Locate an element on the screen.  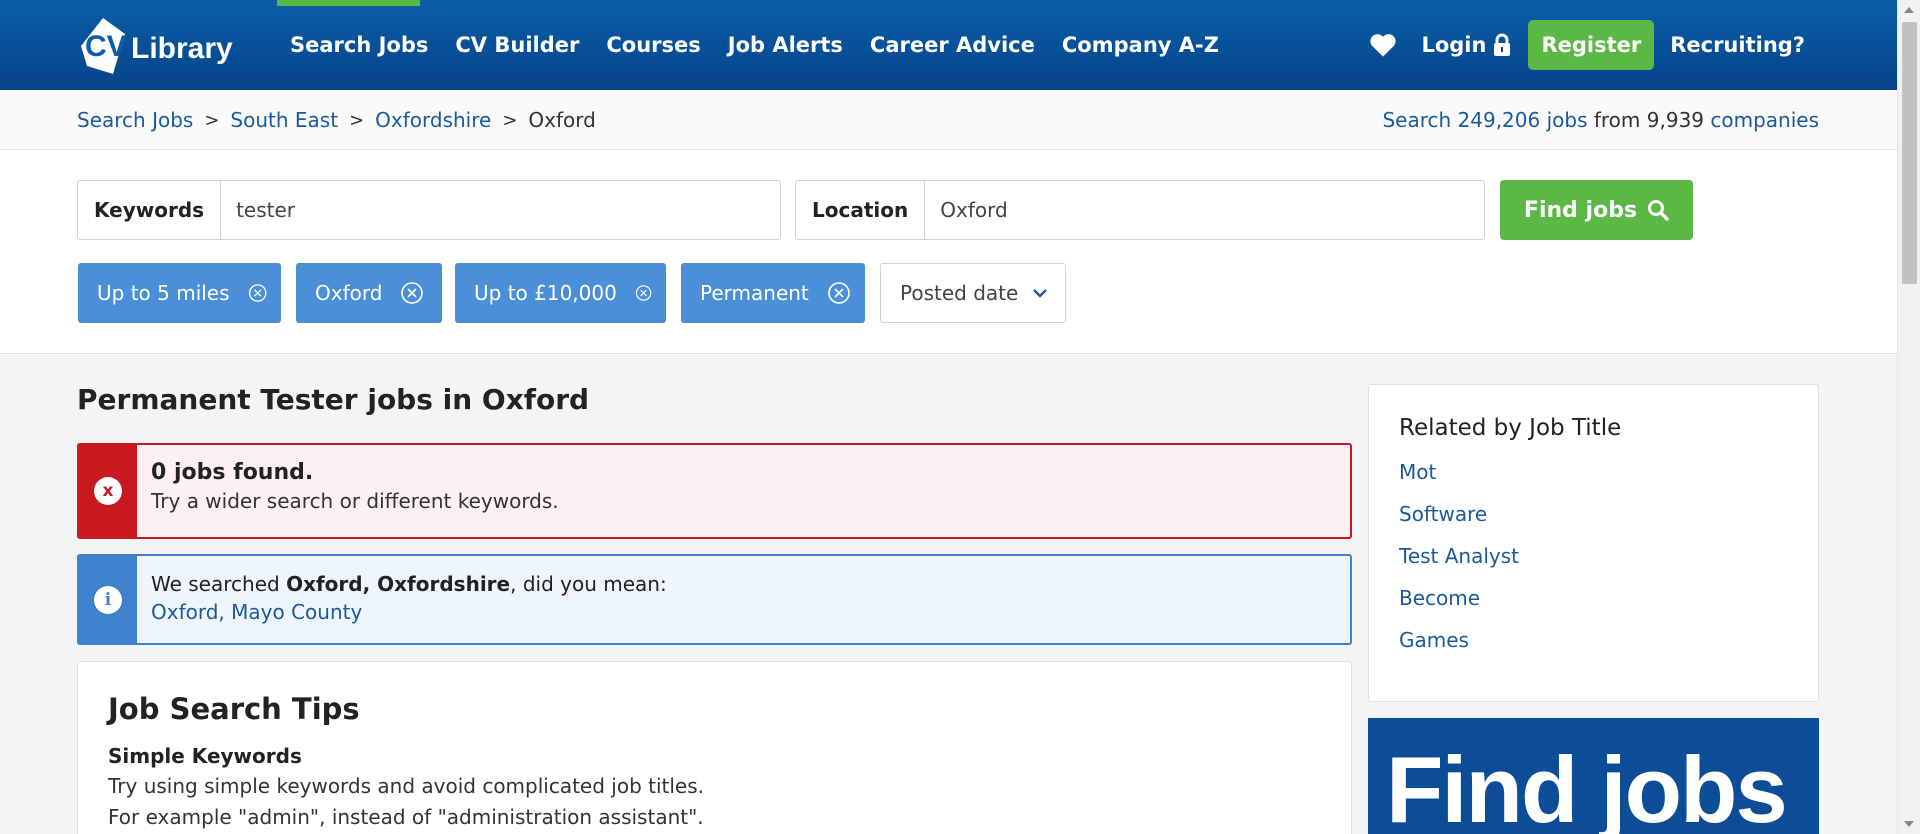
tips-subtitle: Simple Keywords is located at coordinates (205, 756).